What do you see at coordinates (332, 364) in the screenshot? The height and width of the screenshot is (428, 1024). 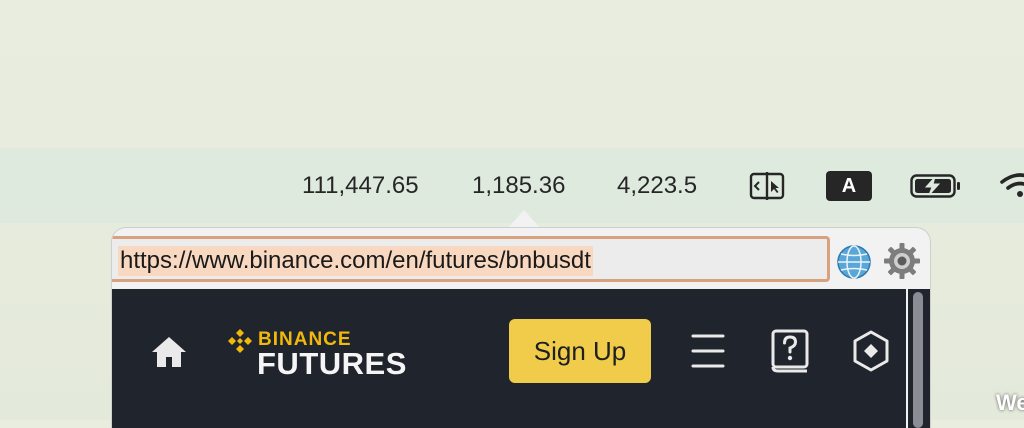 I see `logo-product-text: FUTURES` at bounding box center [332, 364].